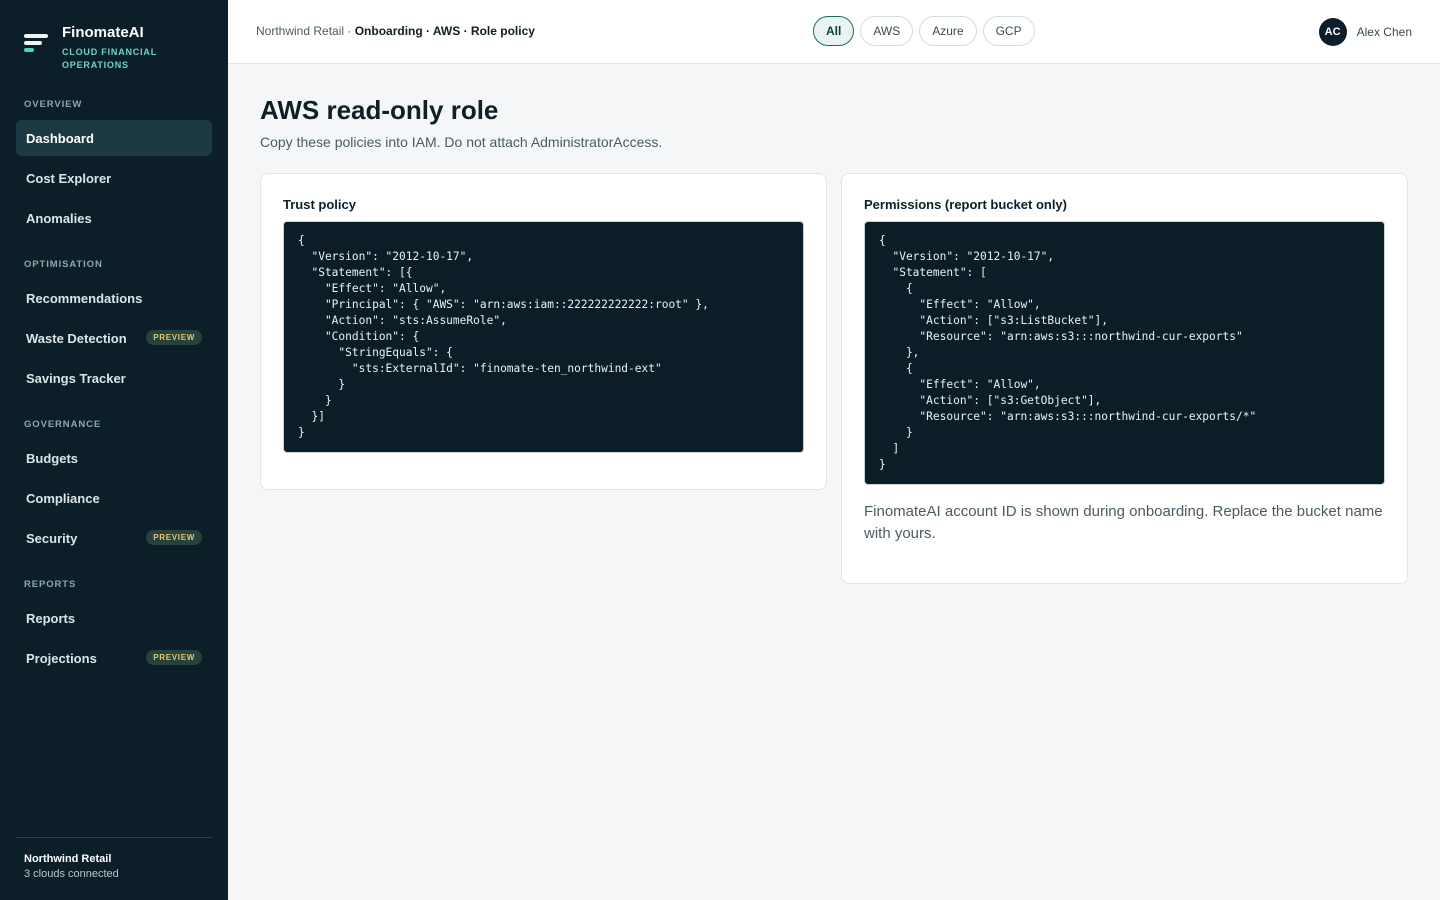 The image size is (1440, 900). Describe the element at coordinates (114, 218) in the screenshot. I see `sidebar-item-anomalies: Anomalies` at that location.